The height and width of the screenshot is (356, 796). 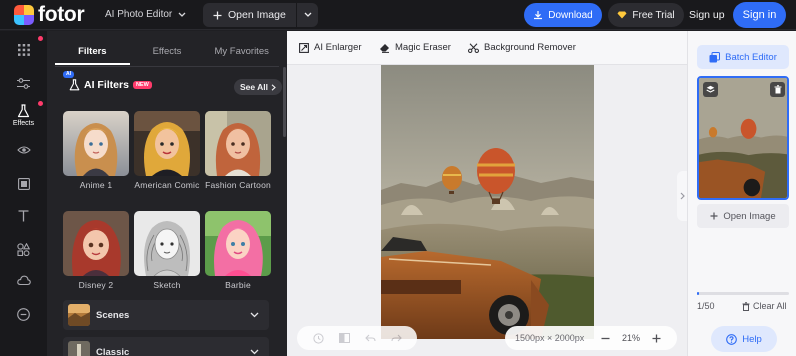 I want to click on filter-tile-barbie: Barbie, so click(x=238, y=251).